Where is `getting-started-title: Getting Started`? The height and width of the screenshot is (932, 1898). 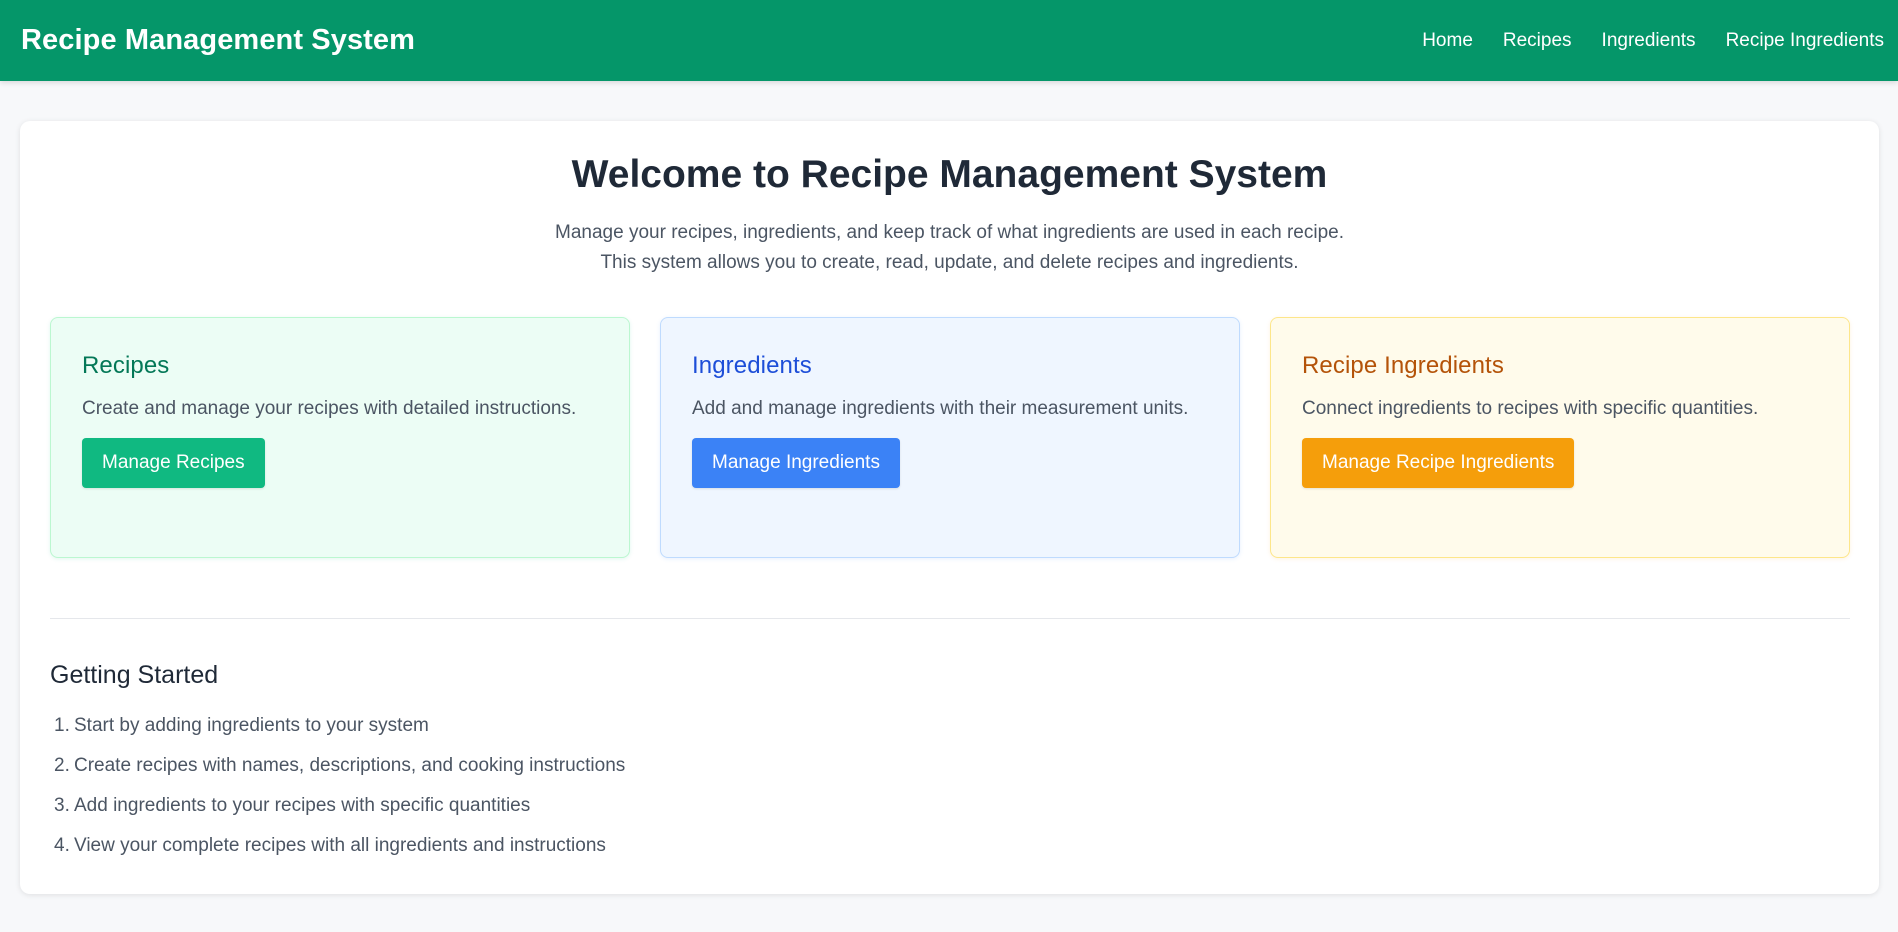 getting-started-title: Getting Started is located at coordinates (134, 675).